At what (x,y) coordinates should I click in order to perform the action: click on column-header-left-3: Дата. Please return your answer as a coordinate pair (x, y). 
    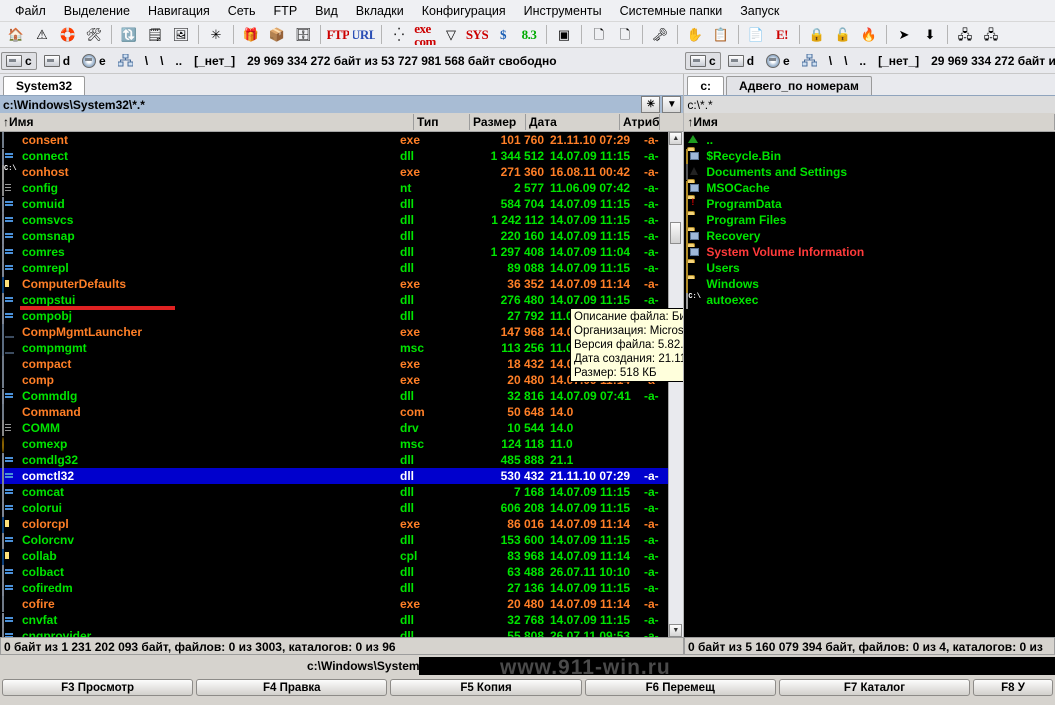
    Looking at the image, I should click on (573, 122).